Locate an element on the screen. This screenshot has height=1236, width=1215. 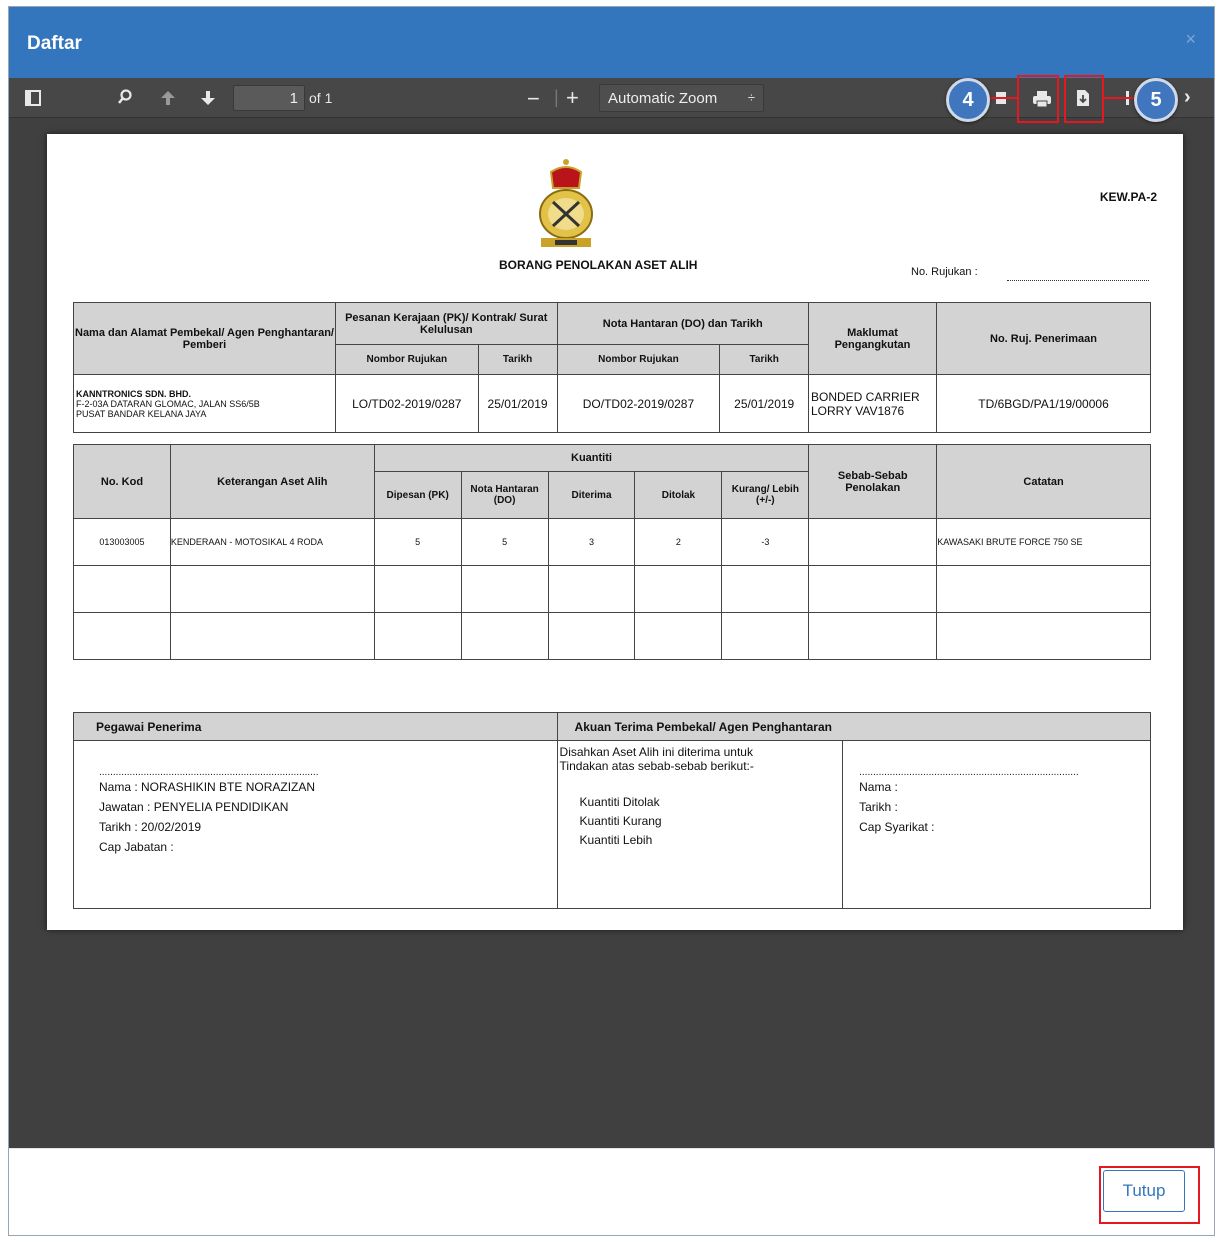
officer-stamp: Cap Jabatan : is located at coordinates (136, 847).